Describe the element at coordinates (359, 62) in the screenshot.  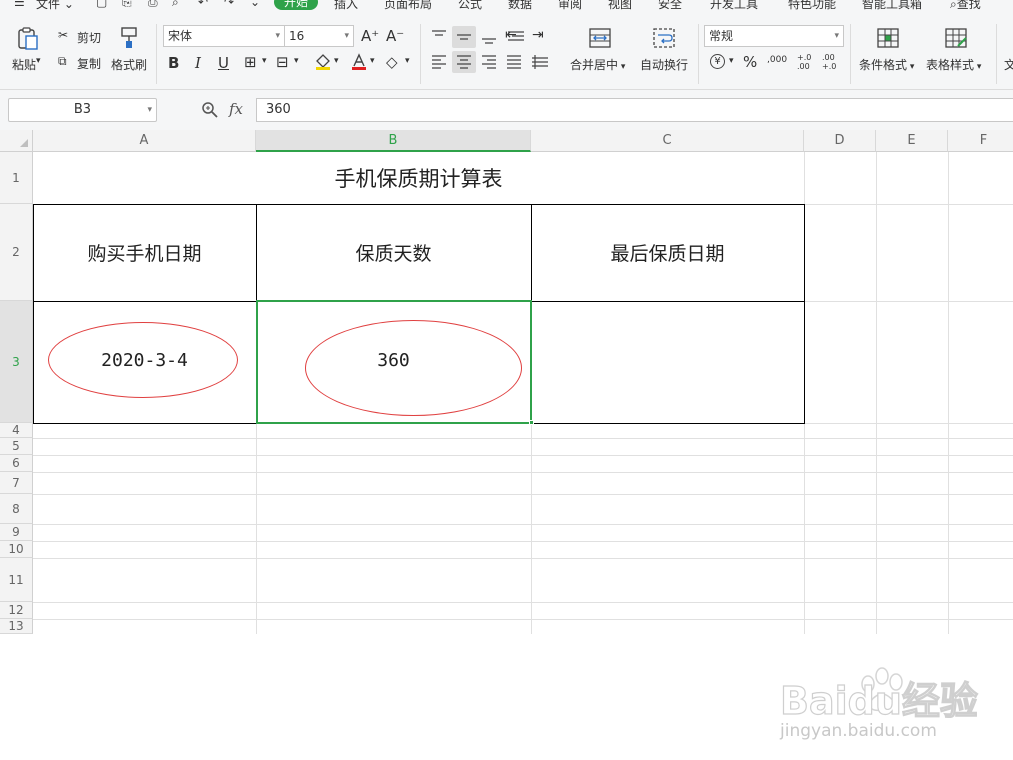
I see `font-color-icon` at that location.